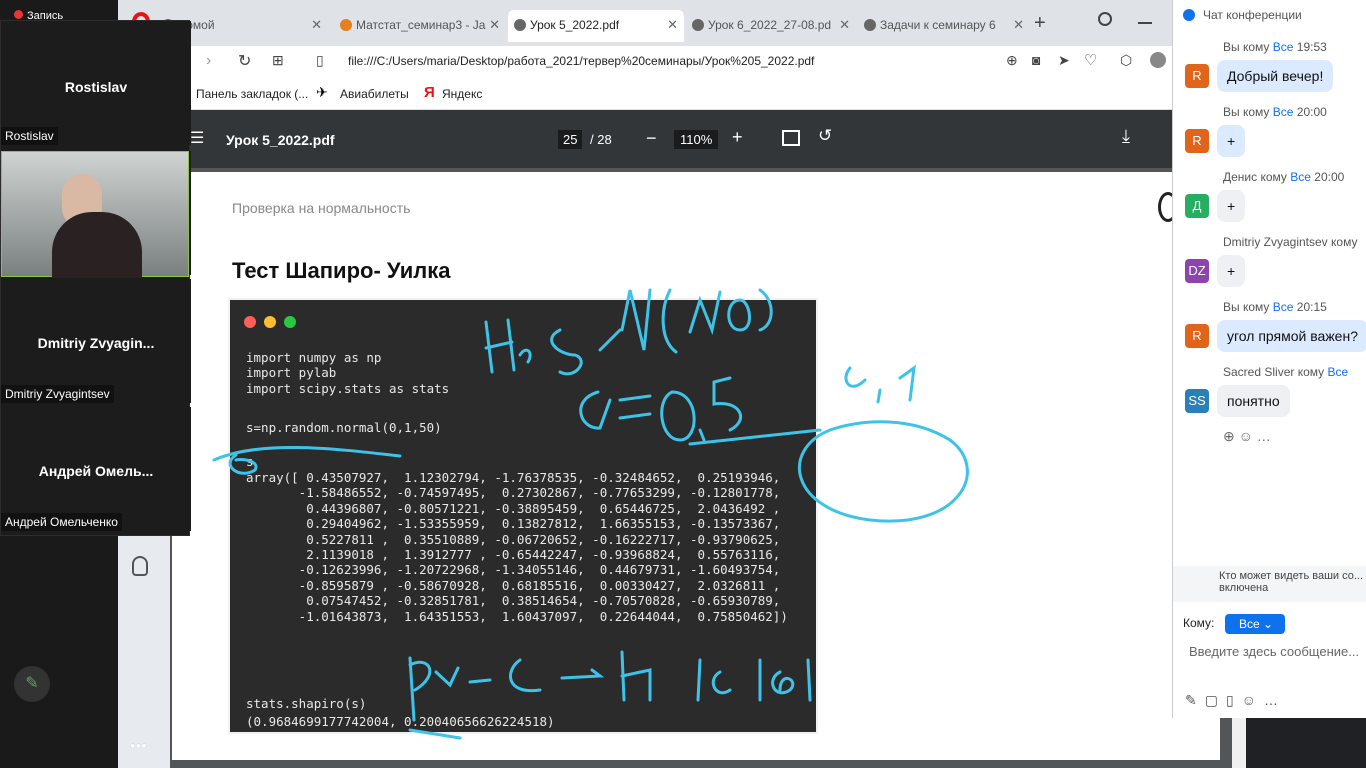  What do you see at coordinates (1197, 401) in the screenshot?
I see `avatar: SS` at bounding box center [1197, 401].